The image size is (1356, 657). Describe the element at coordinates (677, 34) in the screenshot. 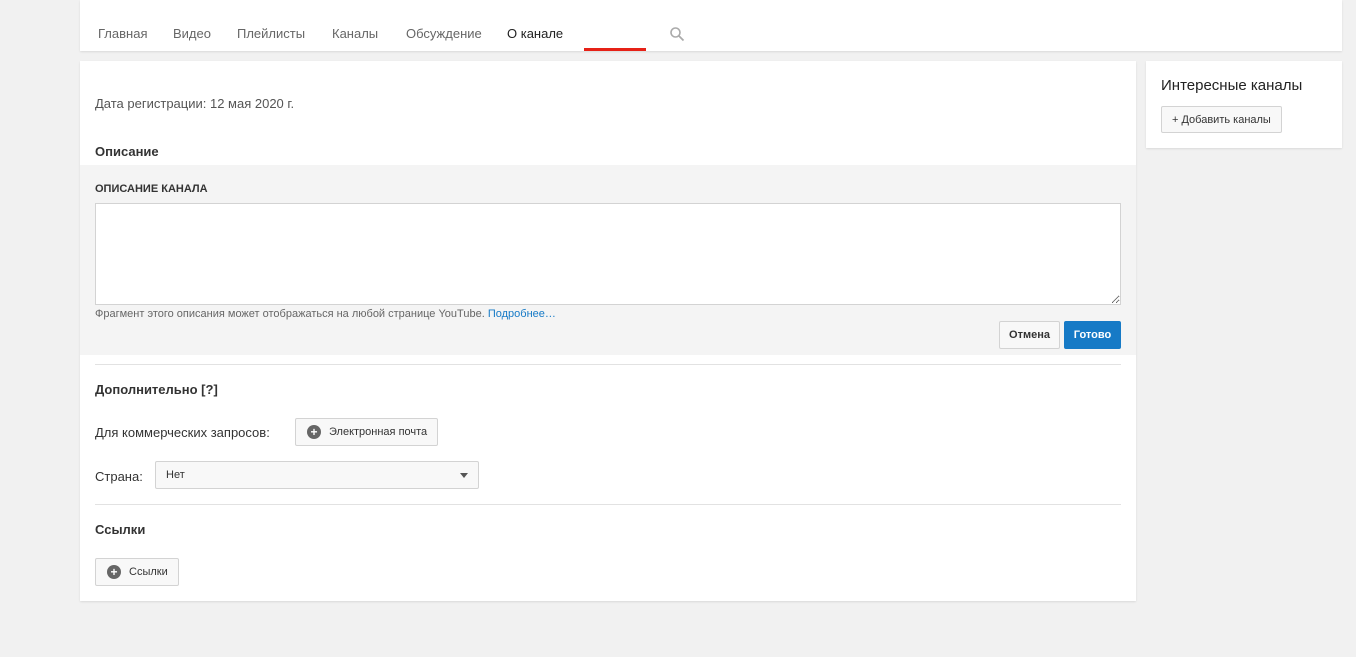

I see `search-icon` at that location.